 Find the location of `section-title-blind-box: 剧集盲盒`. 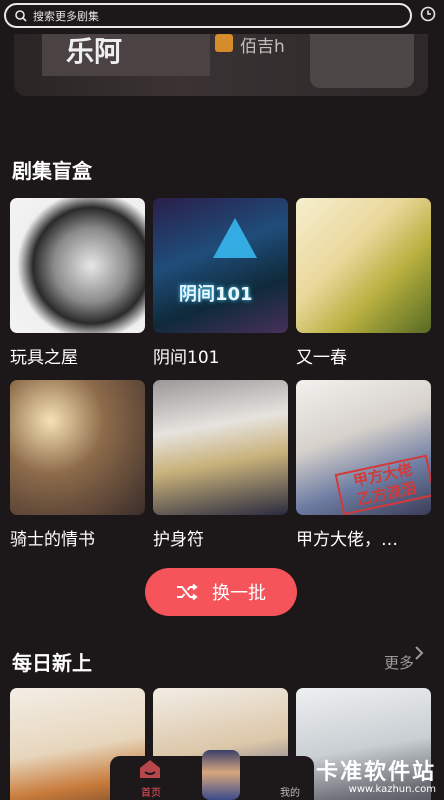

section-title-blind-box: 剧集盲盒 is located at coordinates (52, 171).